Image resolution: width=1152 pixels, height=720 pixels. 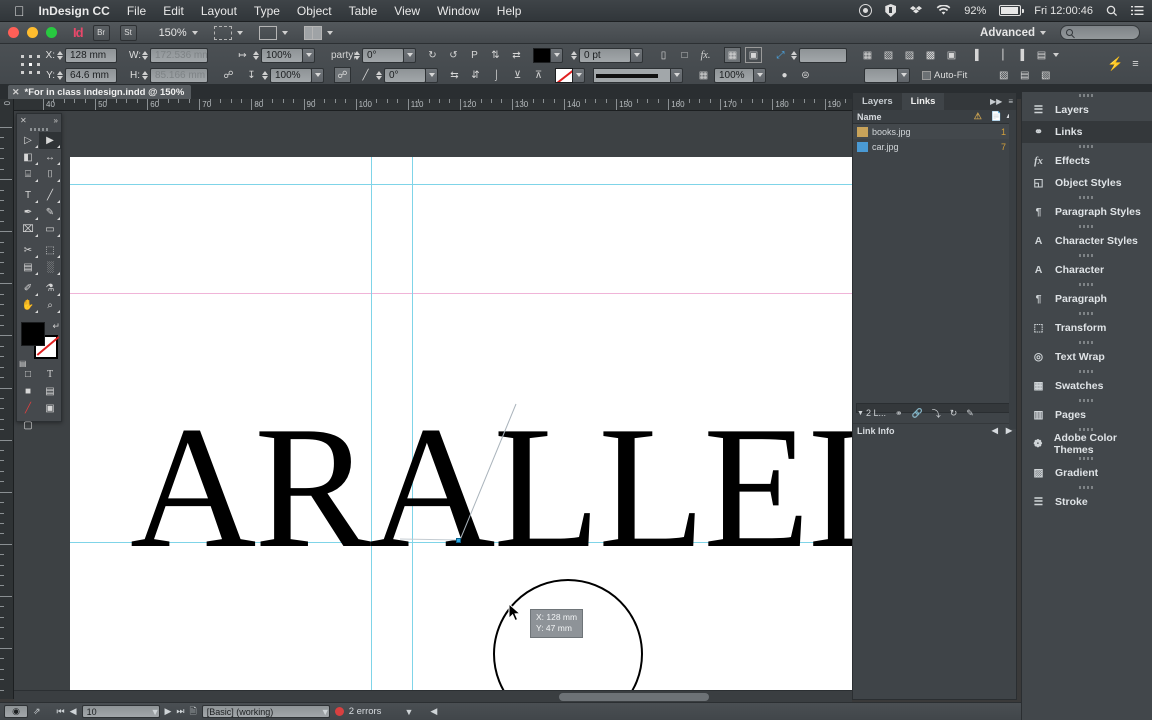 I want to click on rotation-stepper, so click(x=357, y=55).